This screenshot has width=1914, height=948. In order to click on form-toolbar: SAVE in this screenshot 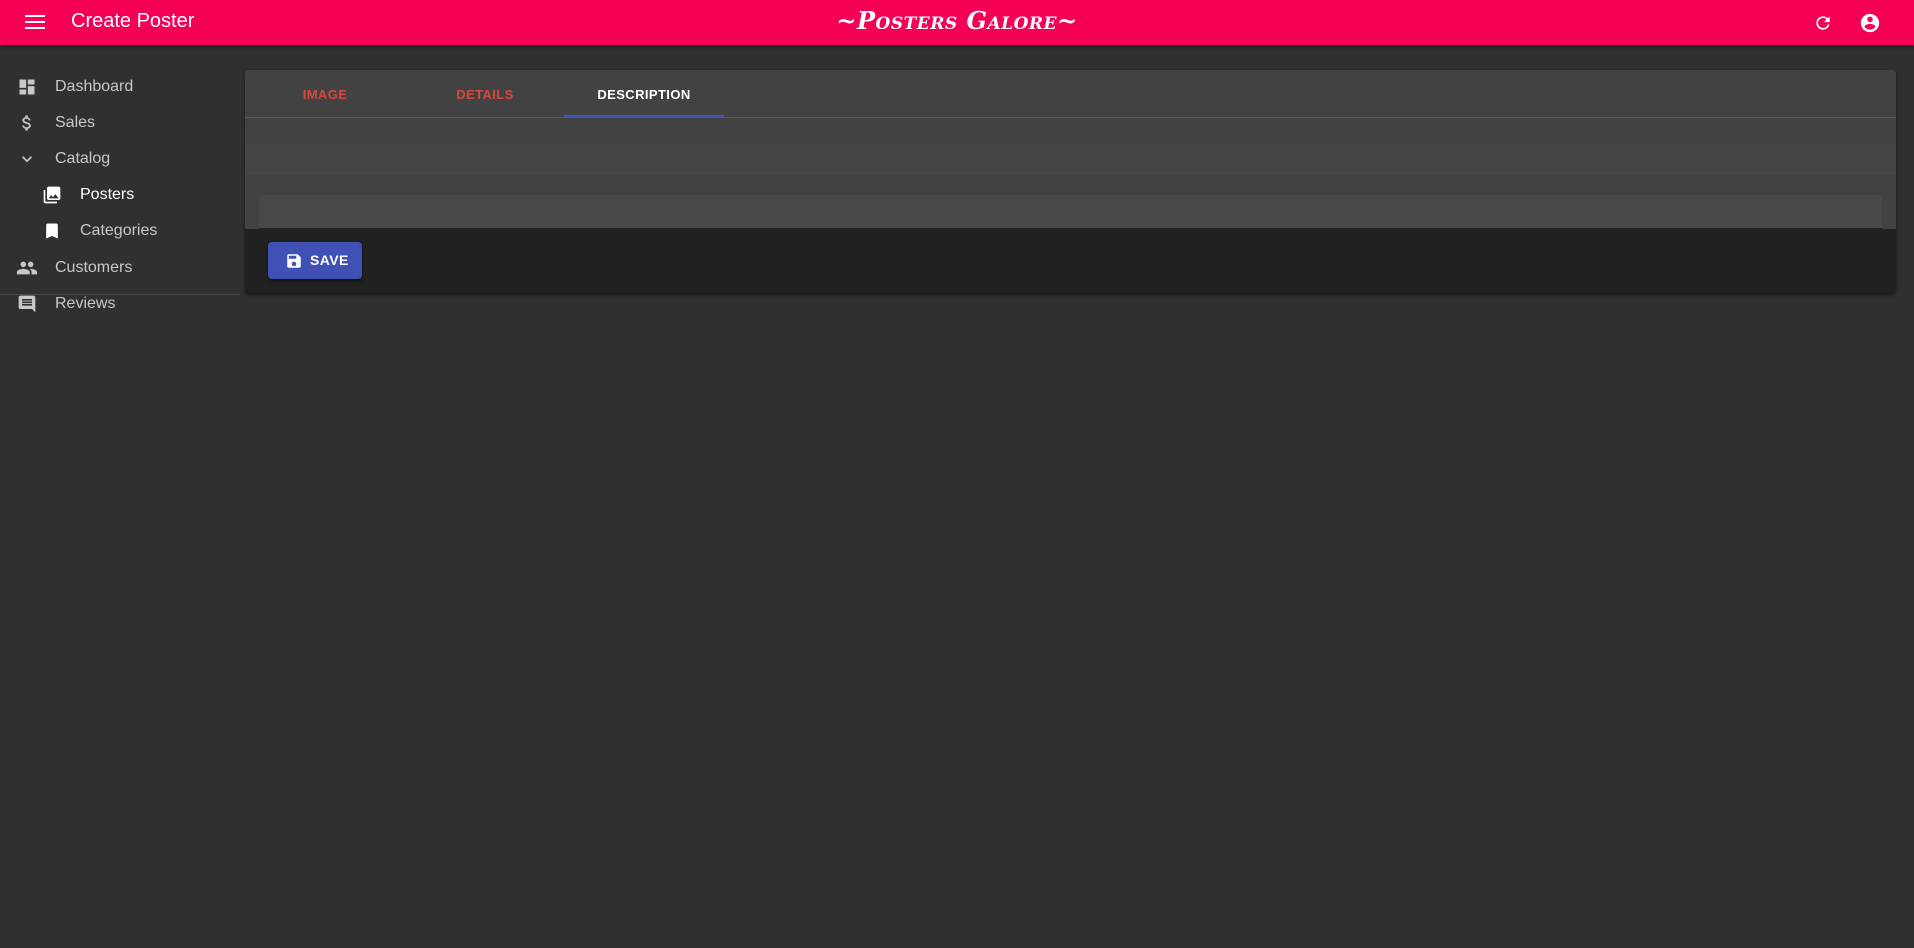, I will do `click(1070, 261)`.